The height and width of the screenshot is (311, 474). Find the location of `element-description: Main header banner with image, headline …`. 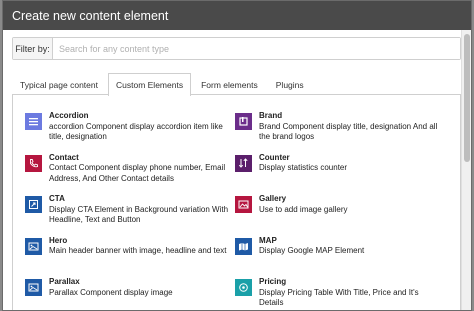

element-description: Main header banner with image, headline … is located at coordinates (138, 250).